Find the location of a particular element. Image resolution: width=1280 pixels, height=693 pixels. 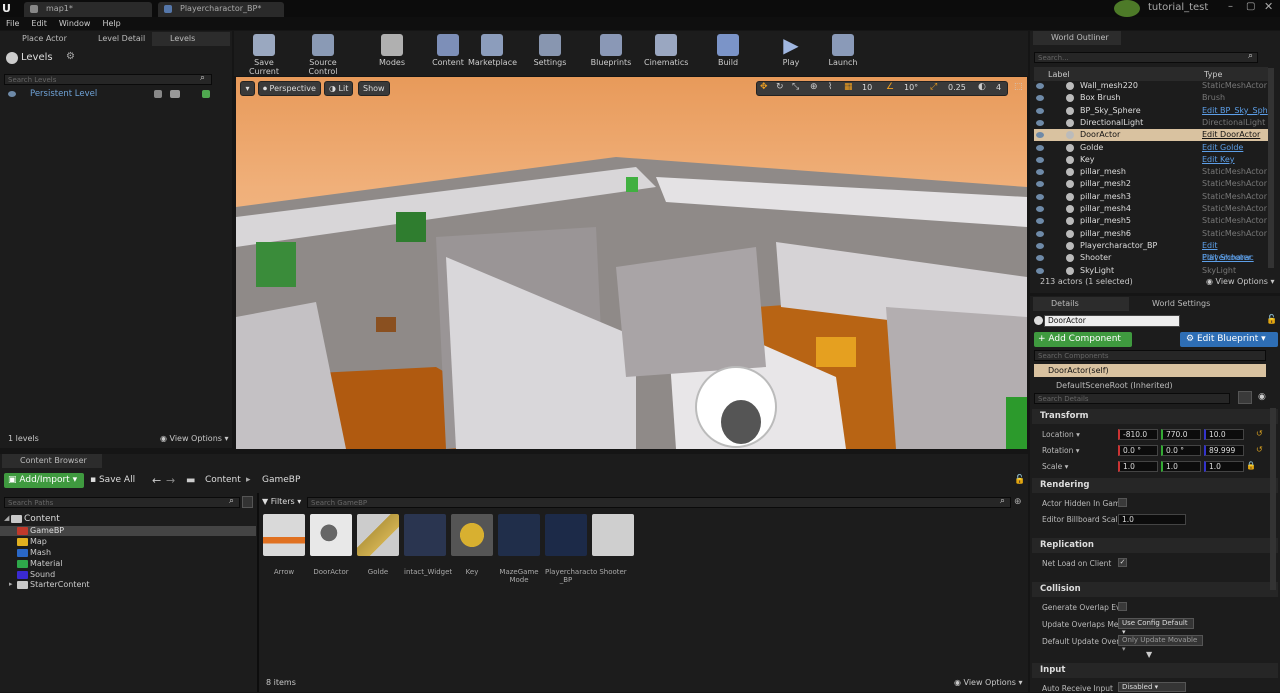

play-button: ▶ Play is located at coordinates (791, 53).